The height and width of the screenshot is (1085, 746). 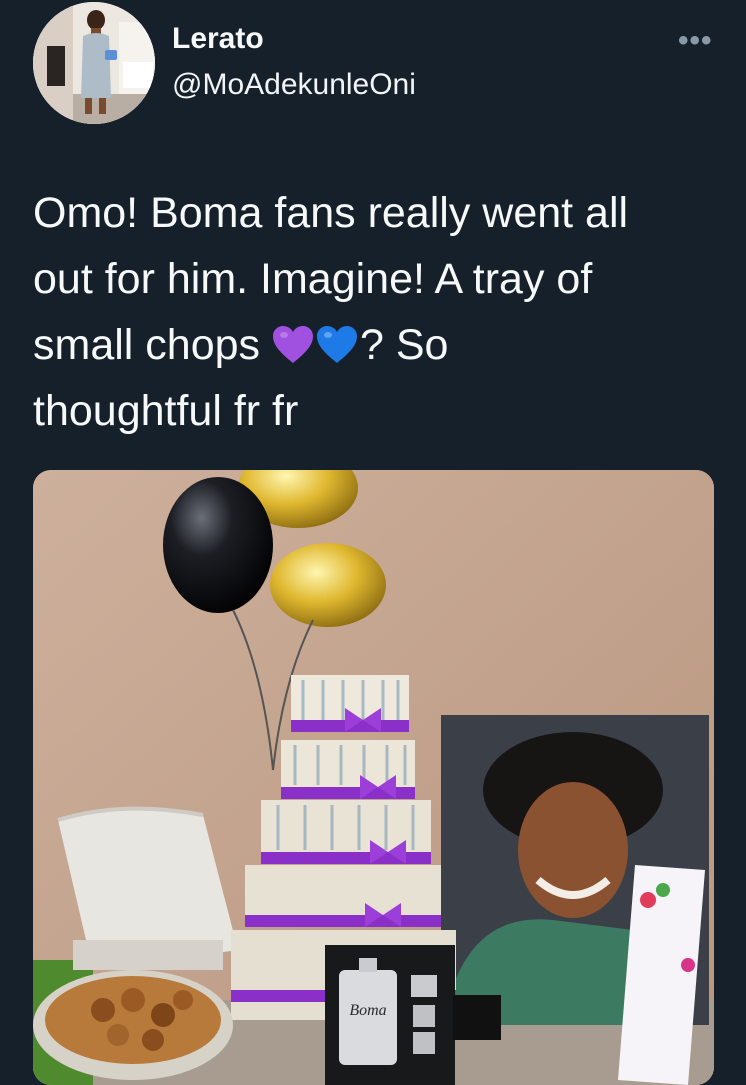 I want to click on tweet-line: Omo! Boma fans really went all, so click(x=331, y=213).